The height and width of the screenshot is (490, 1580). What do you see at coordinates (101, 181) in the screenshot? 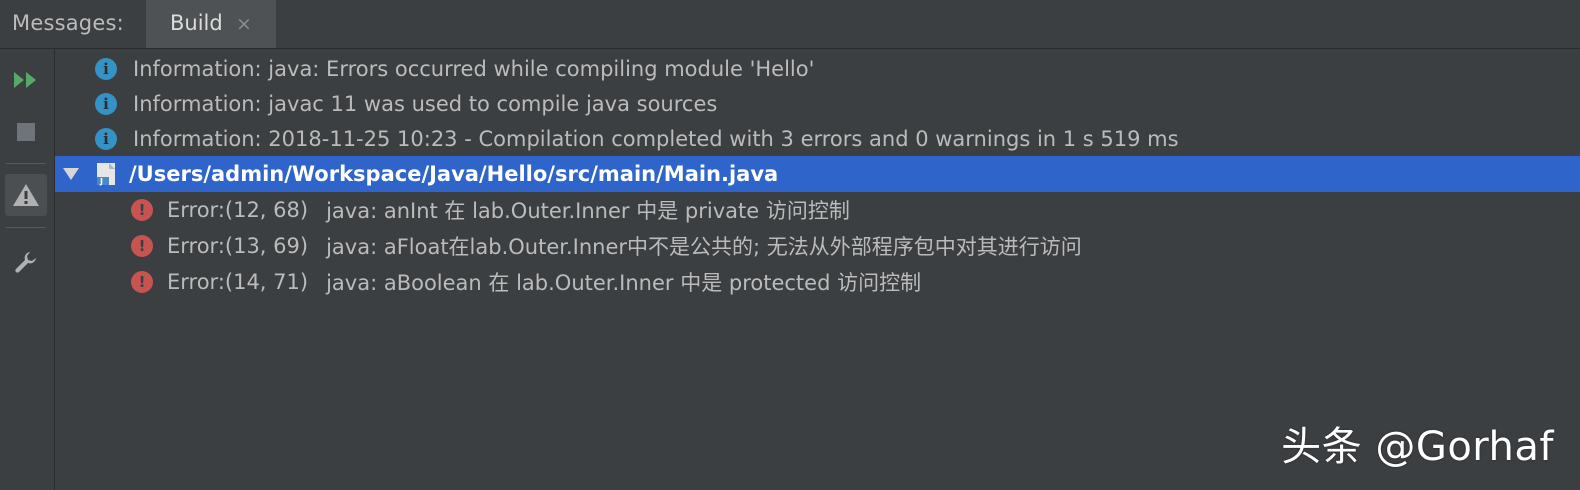
I see `svg-text: J` at bounding box center [101, 181].